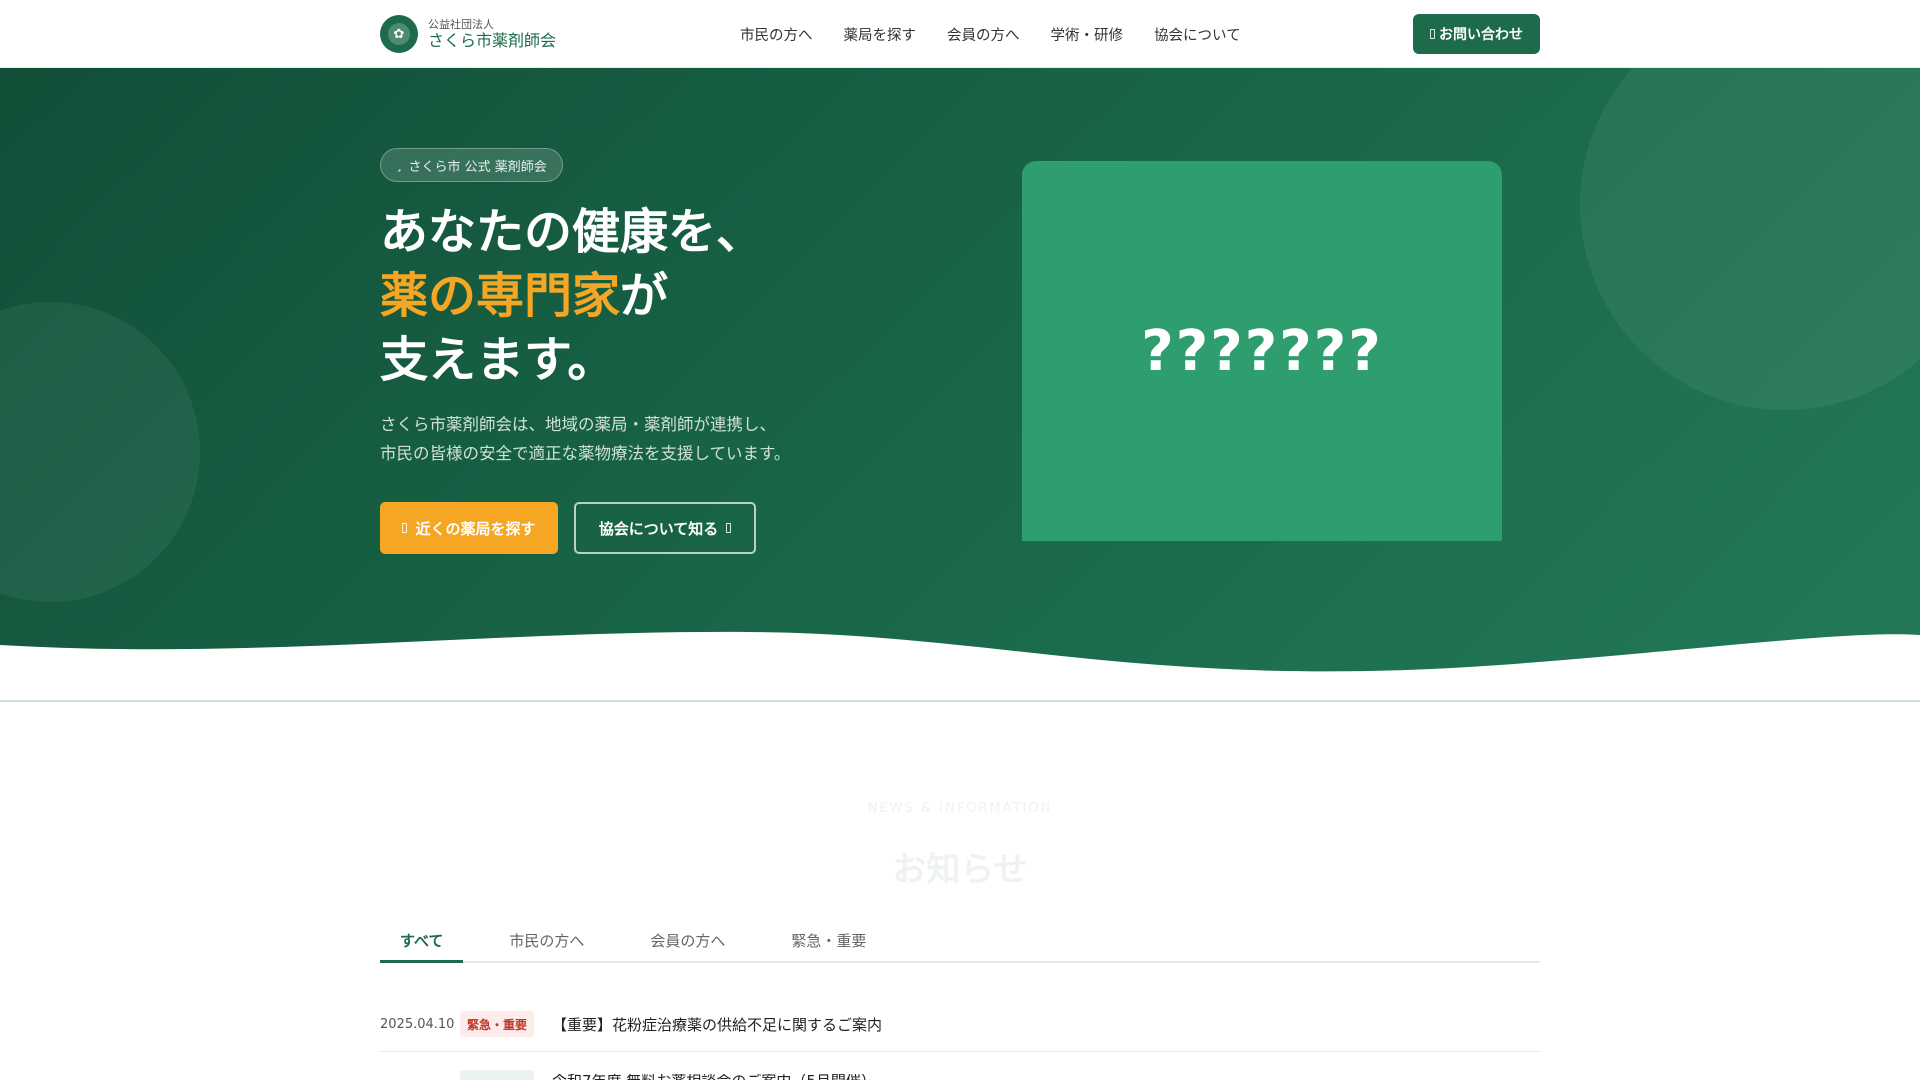  I want to click on hero-wave, so click(960, 670).